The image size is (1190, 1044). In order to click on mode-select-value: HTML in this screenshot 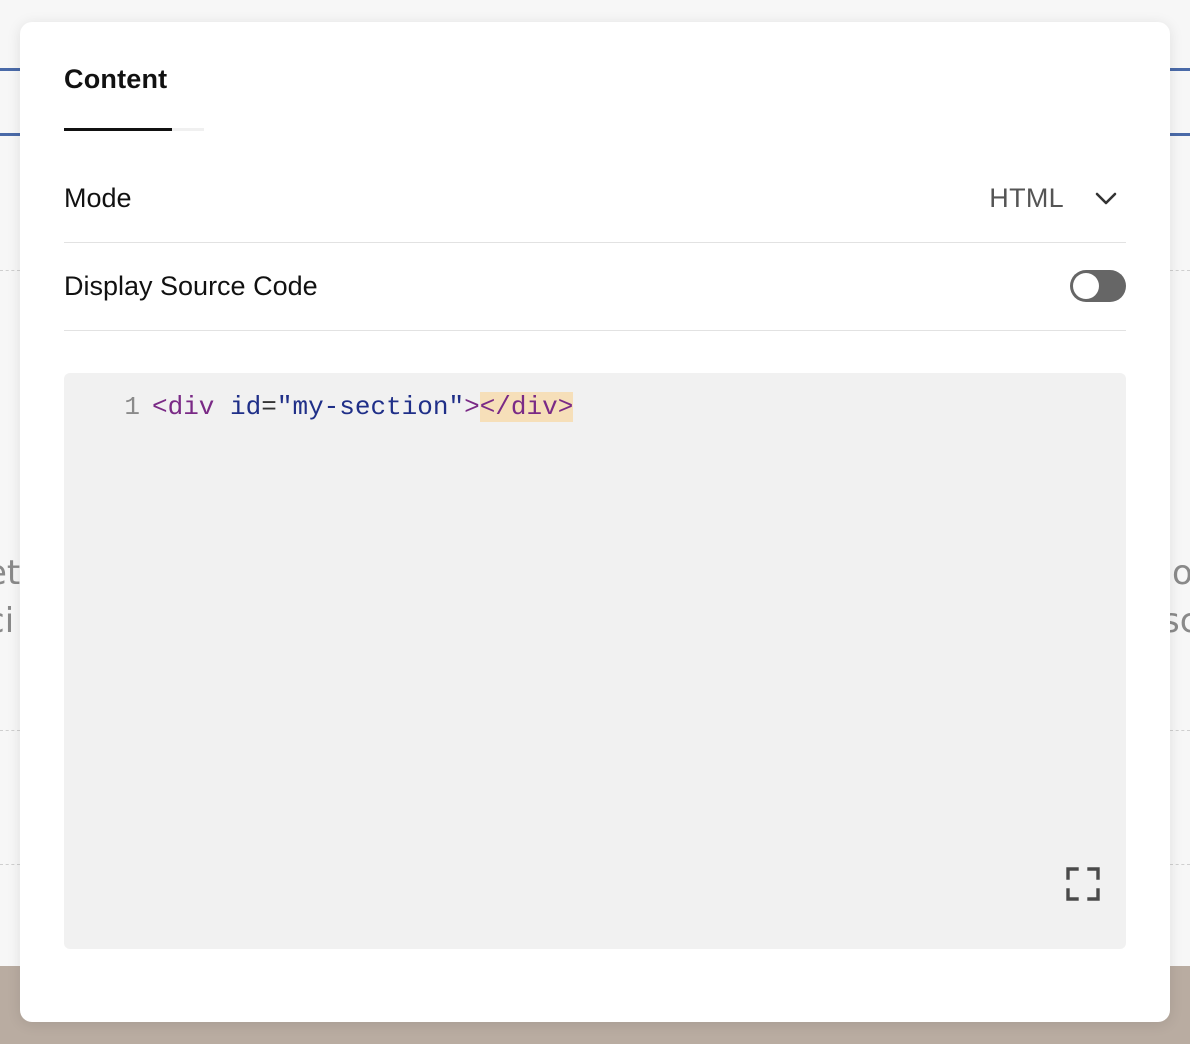, I will do `click(1026, 197)`.